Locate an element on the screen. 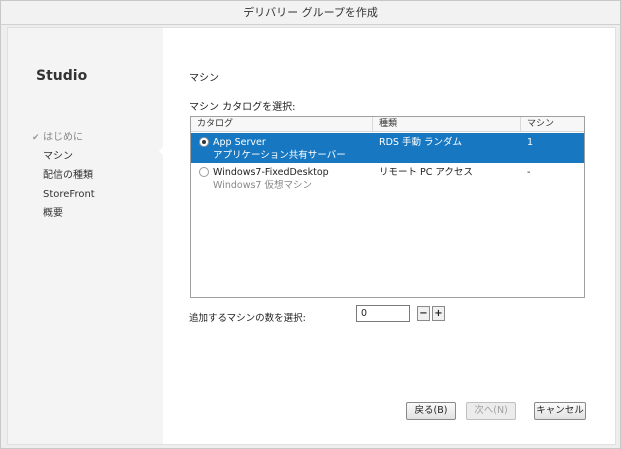 The image size is (621, 449). cancel-button: キャンセル is located at coordinates (560, 411).